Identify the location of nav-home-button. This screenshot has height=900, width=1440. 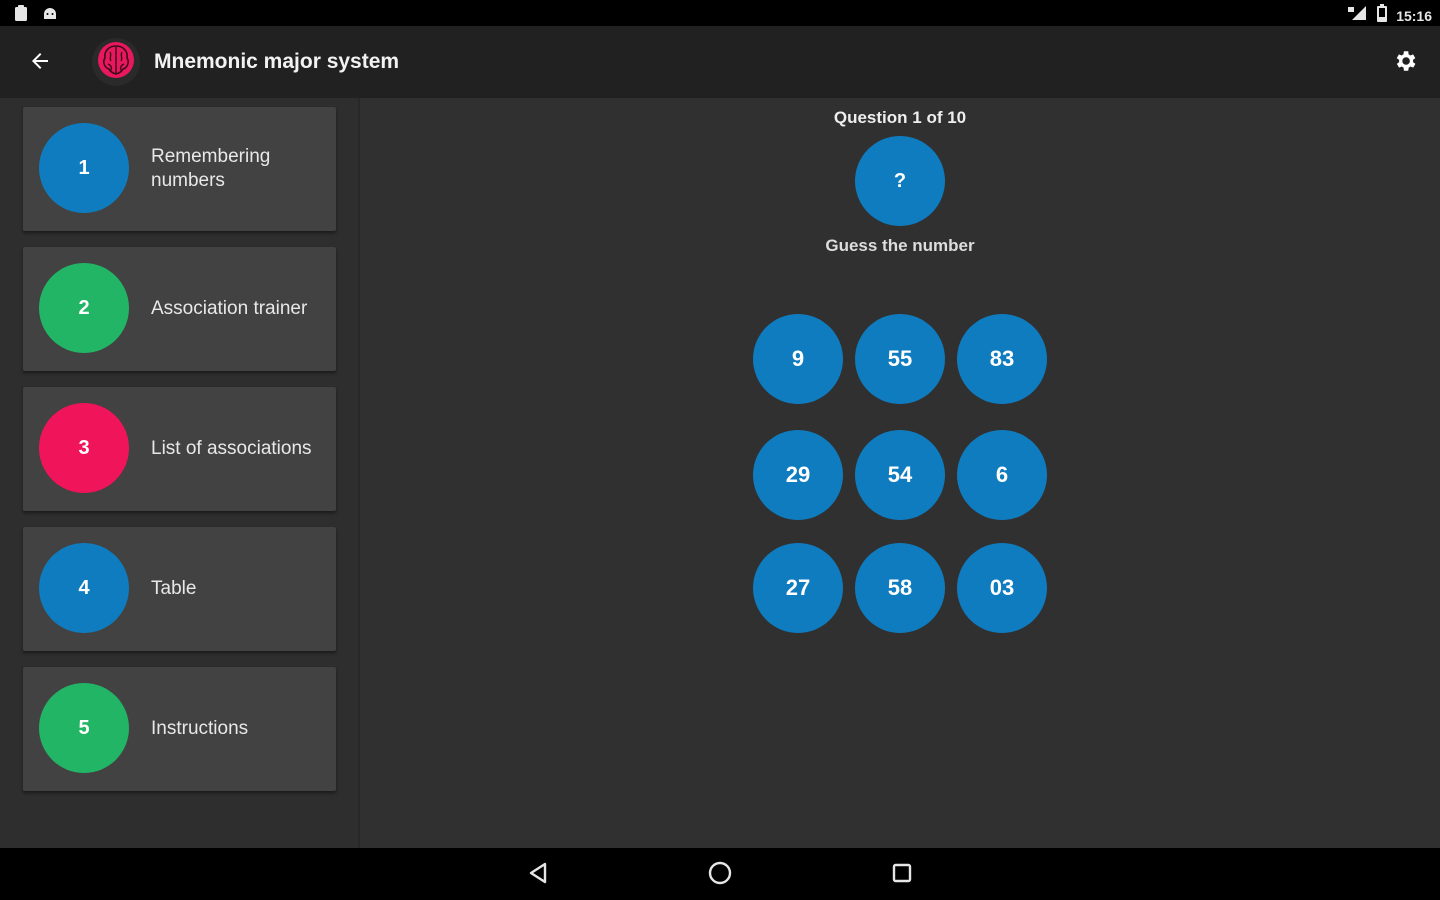
(720, 875).